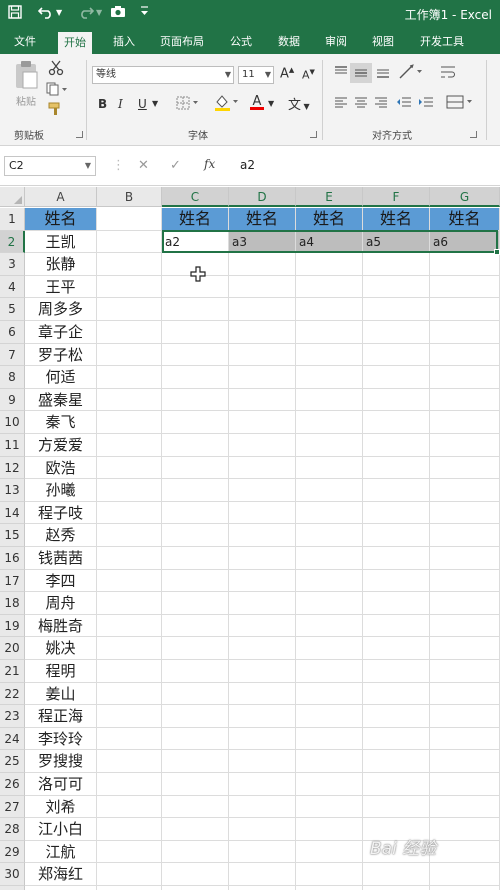 The height and width of the screenshot is (890, 500). Describe the element at coordinates (61, 197) in the screenshot. I see `column-header-a: A` at that location.